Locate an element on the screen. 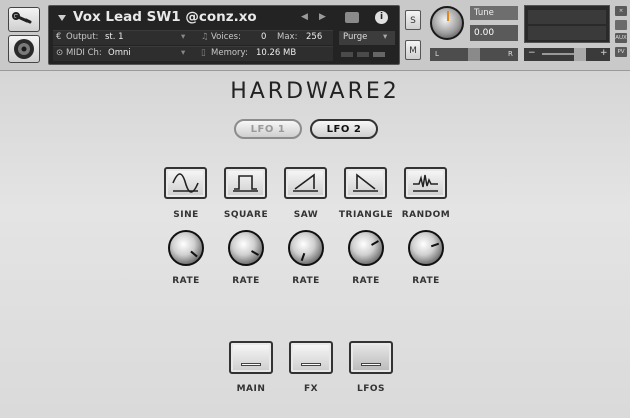 The width and height of the screenshot is (630, 418). purge-dropdown: Purge ▾ is located at coordinates (367, 38).